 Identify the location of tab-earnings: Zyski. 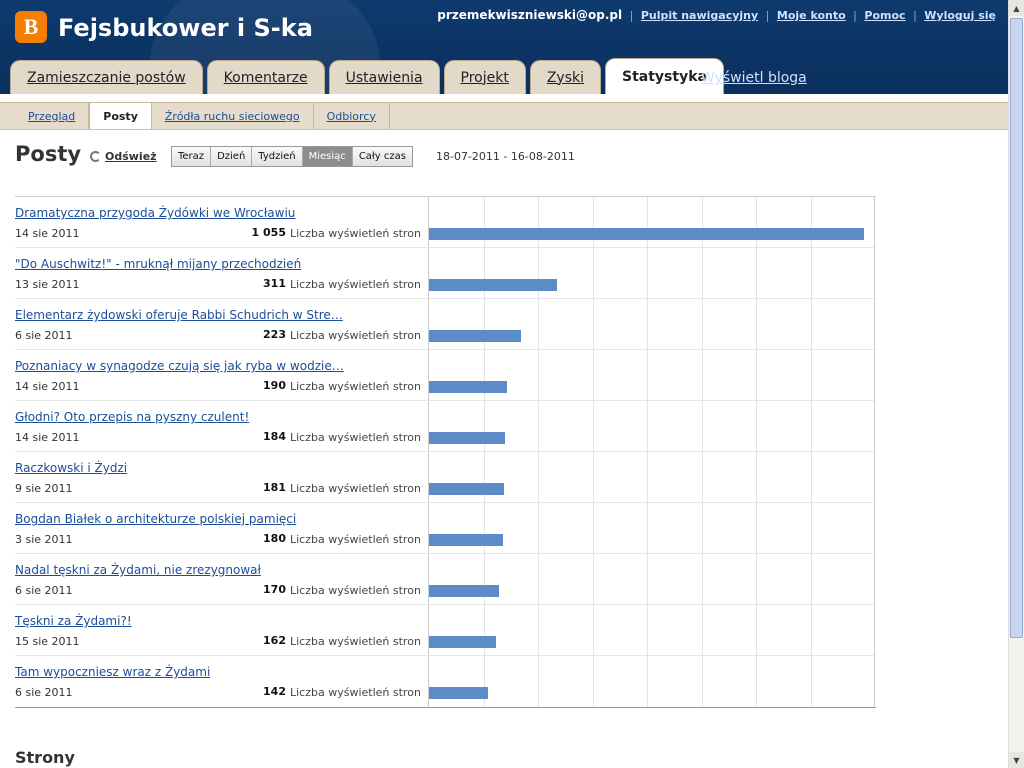
(565, 77).